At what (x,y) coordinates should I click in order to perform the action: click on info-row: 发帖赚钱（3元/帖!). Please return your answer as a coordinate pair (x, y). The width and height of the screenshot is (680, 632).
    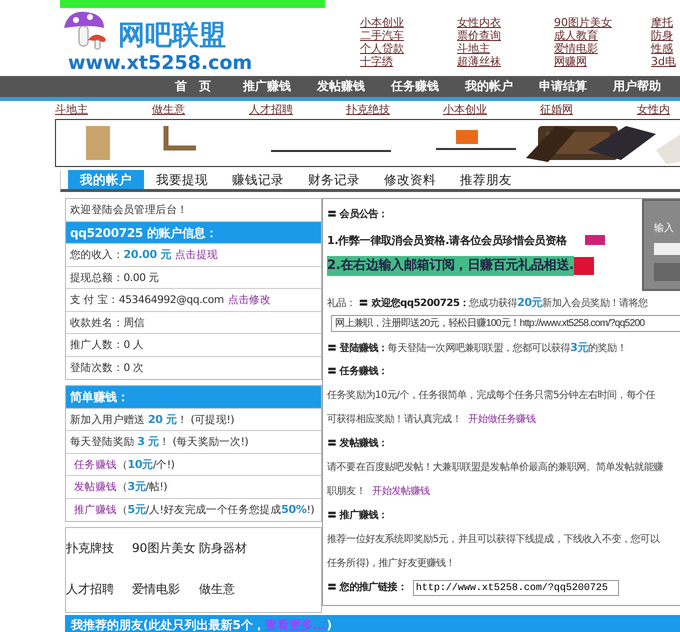
    Looking at the image, I should click on (193, 487).